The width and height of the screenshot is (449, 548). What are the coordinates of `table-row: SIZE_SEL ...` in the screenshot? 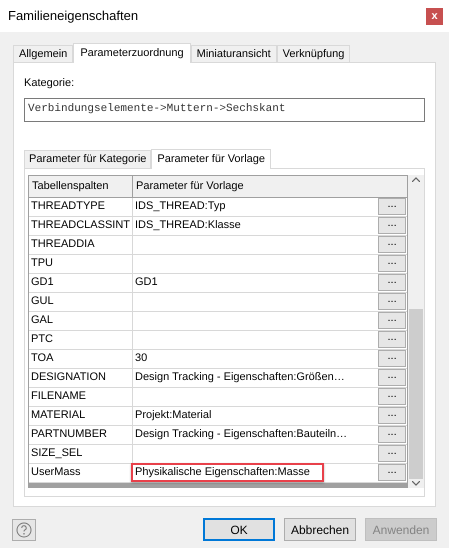 It's located at (218, 454).